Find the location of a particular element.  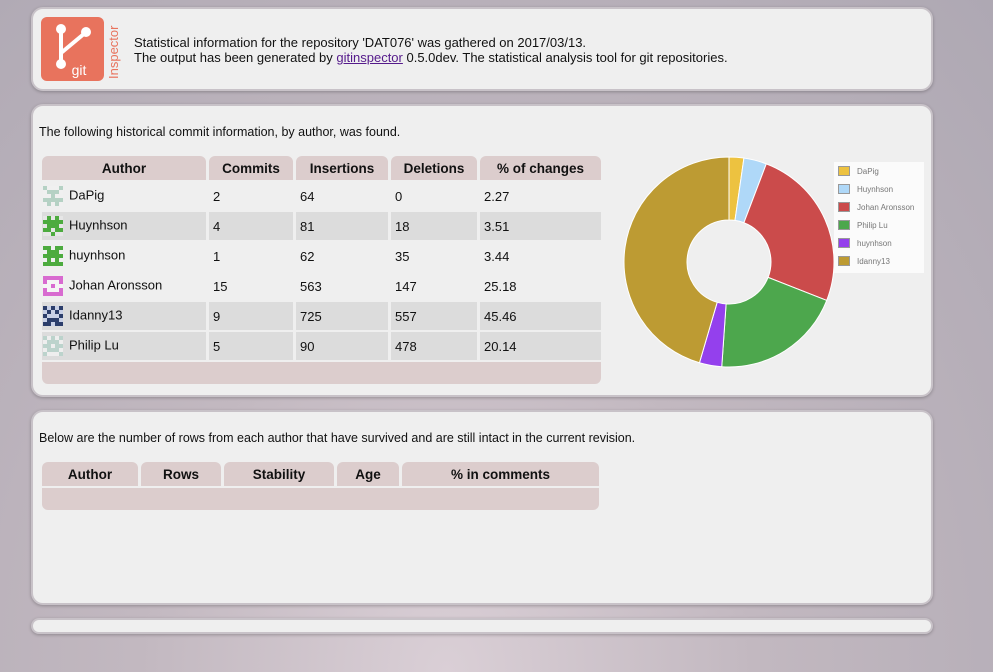

table-row: Idanny13 9 725 557 45.46 is located at coordinates (321, 316).